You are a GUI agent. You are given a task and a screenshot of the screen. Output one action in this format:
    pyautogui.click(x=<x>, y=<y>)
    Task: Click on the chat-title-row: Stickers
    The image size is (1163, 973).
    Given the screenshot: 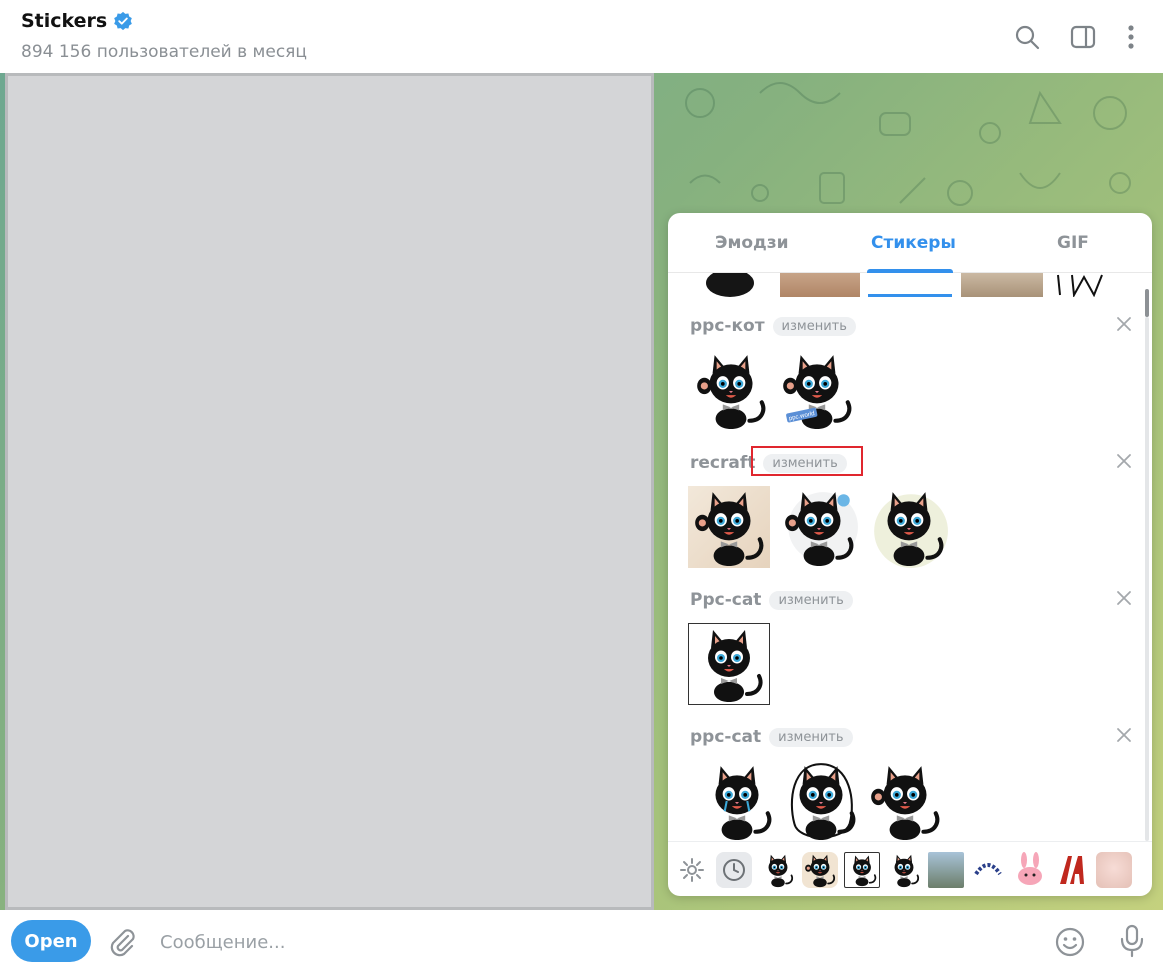 What is the action you would take?
    pyautogui.click(x=77, y=21)
    